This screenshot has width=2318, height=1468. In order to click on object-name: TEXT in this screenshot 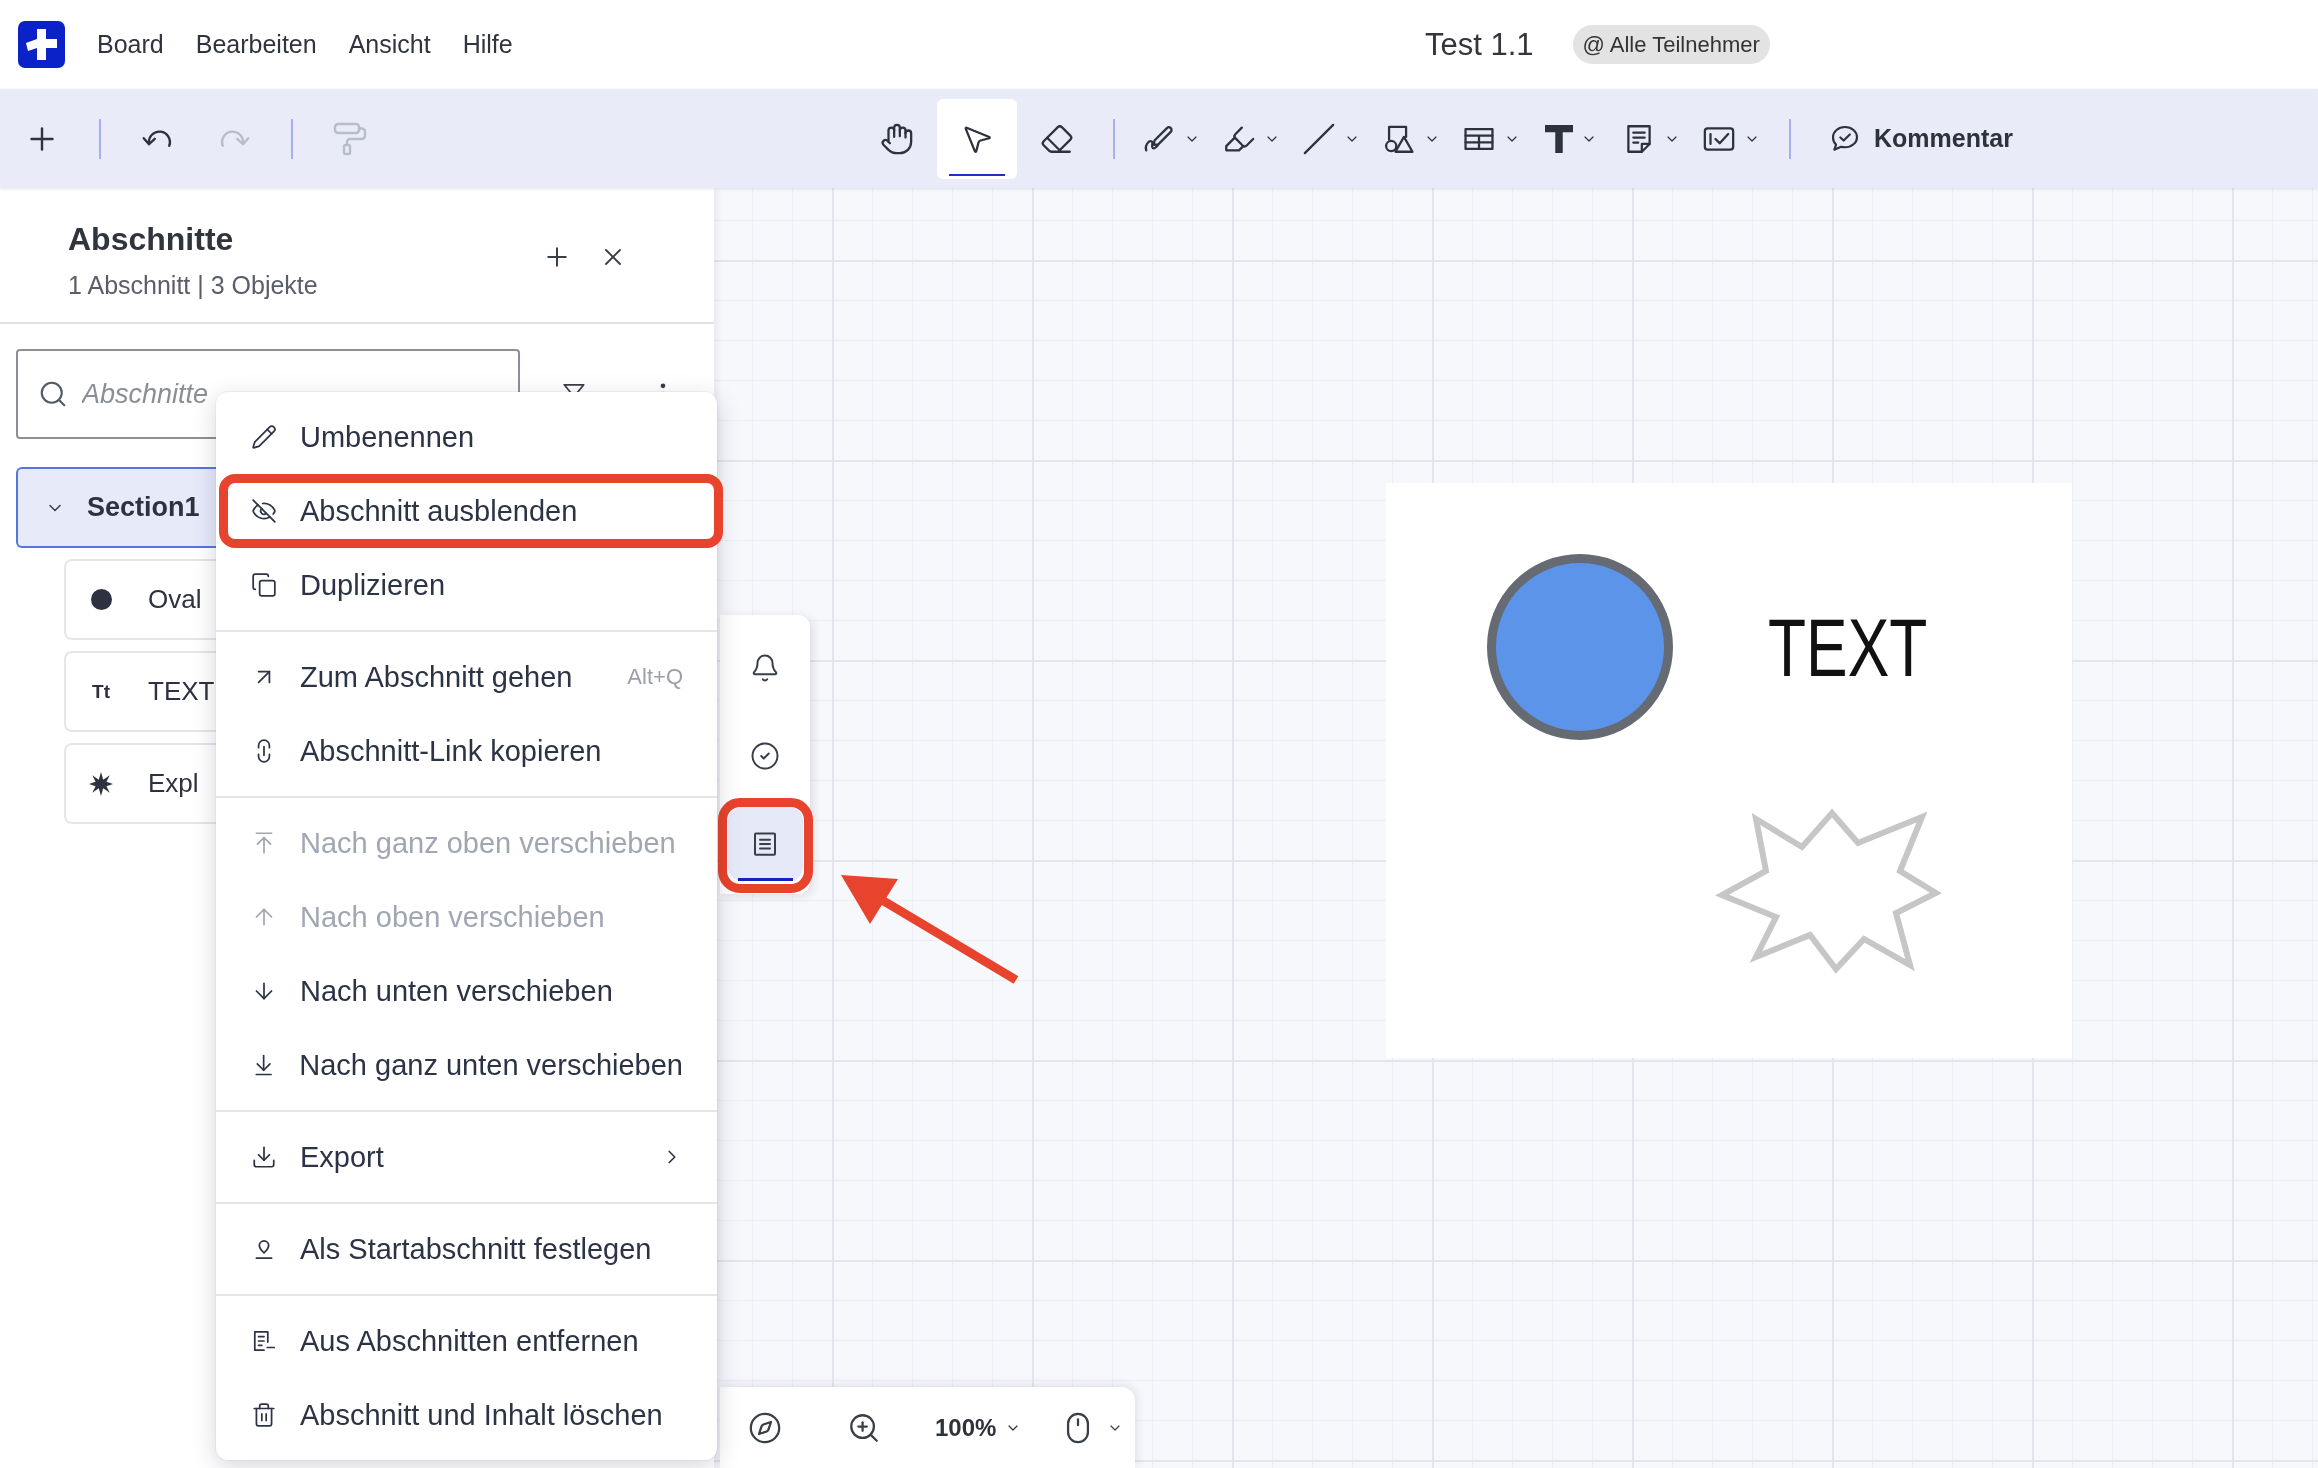, I will do `click(181, 691)`.